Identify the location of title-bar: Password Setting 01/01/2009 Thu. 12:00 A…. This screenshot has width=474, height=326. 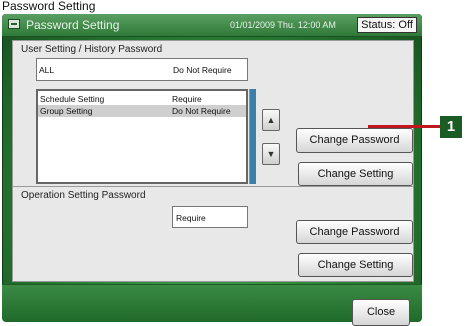
(212, 25).